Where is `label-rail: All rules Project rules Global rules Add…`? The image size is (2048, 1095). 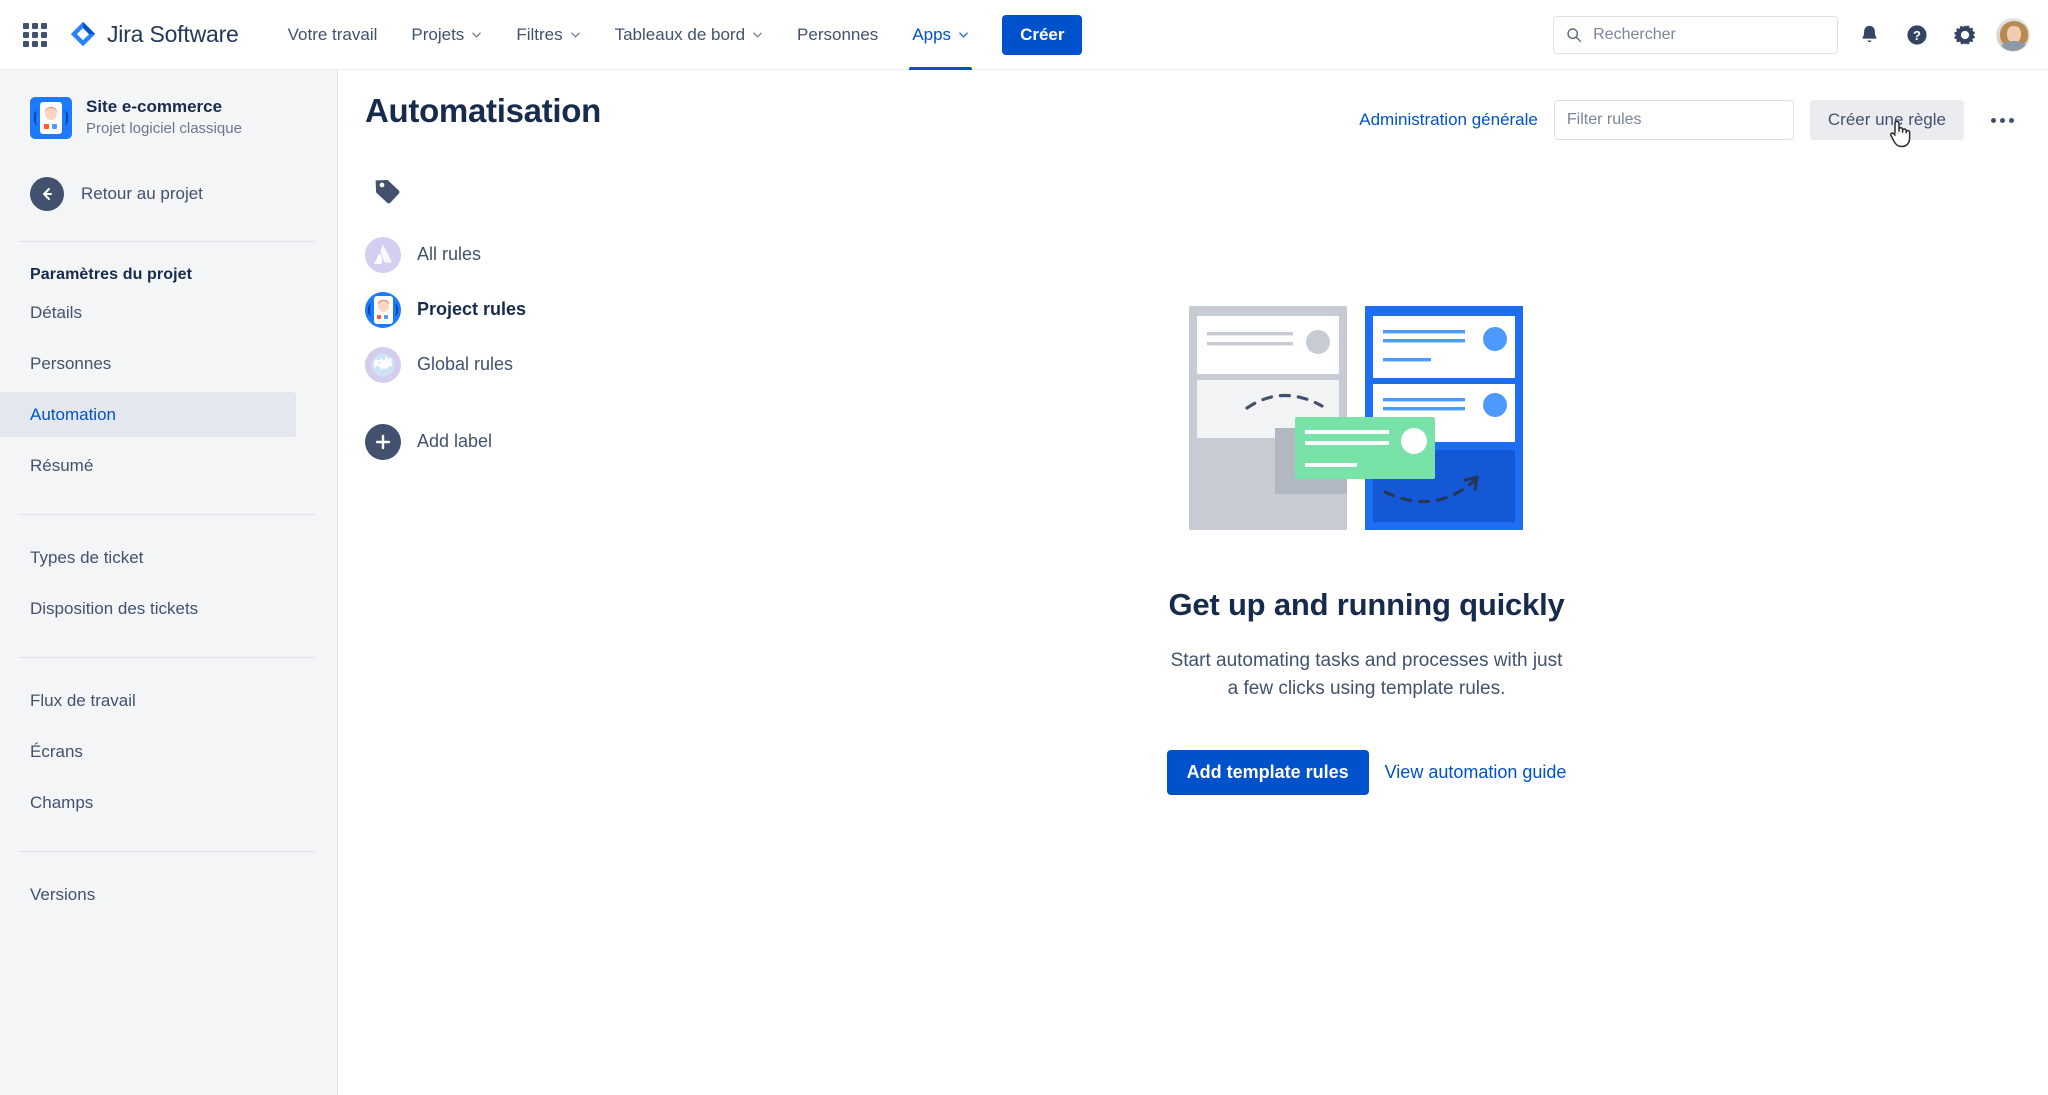 label-rail: All rules Project rules Global rules Add… is located at coordinates (525, 467).